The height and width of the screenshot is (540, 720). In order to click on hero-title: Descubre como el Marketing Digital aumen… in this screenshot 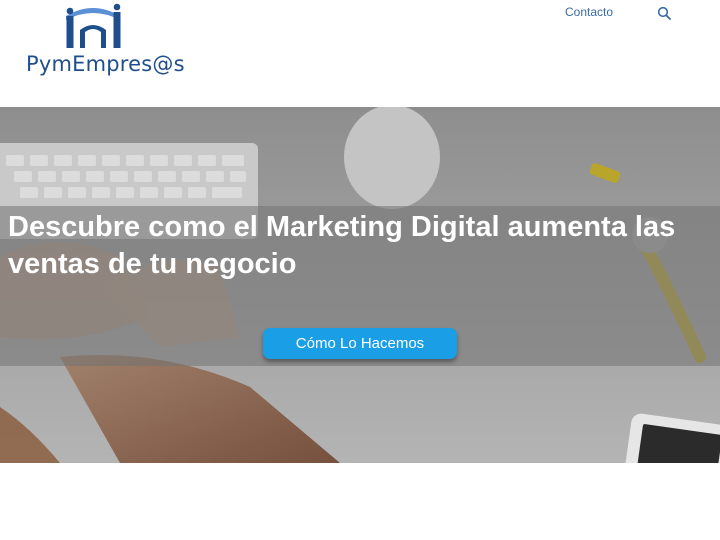, I will do `click(342, 245)`.